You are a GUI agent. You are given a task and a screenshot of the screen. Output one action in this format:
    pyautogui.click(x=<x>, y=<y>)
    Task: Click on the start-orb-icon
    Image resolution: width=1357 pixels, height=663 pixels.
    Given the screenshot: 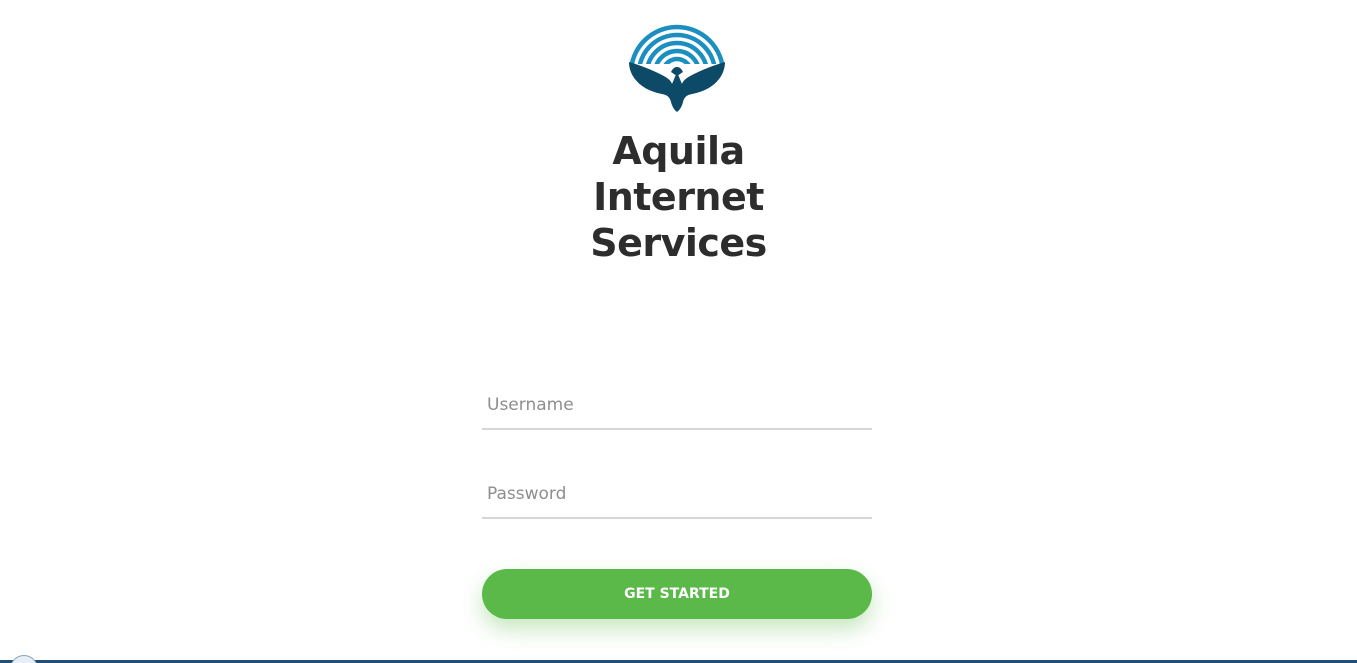 What is the action you would take?
    pyautogui.click(x=24, y=659)
    